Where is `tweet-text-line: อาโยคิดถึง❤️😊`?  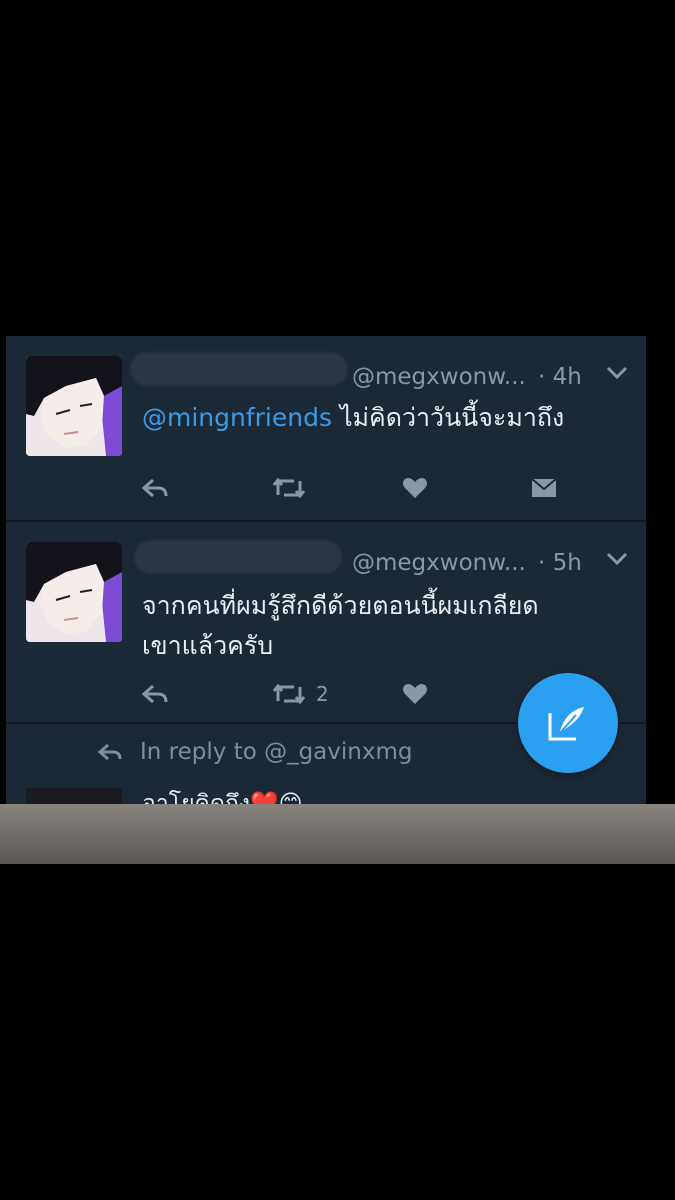 tweet-text-line: อาโยคิดถึง❤️😊 is located at coordinates (222, 798).